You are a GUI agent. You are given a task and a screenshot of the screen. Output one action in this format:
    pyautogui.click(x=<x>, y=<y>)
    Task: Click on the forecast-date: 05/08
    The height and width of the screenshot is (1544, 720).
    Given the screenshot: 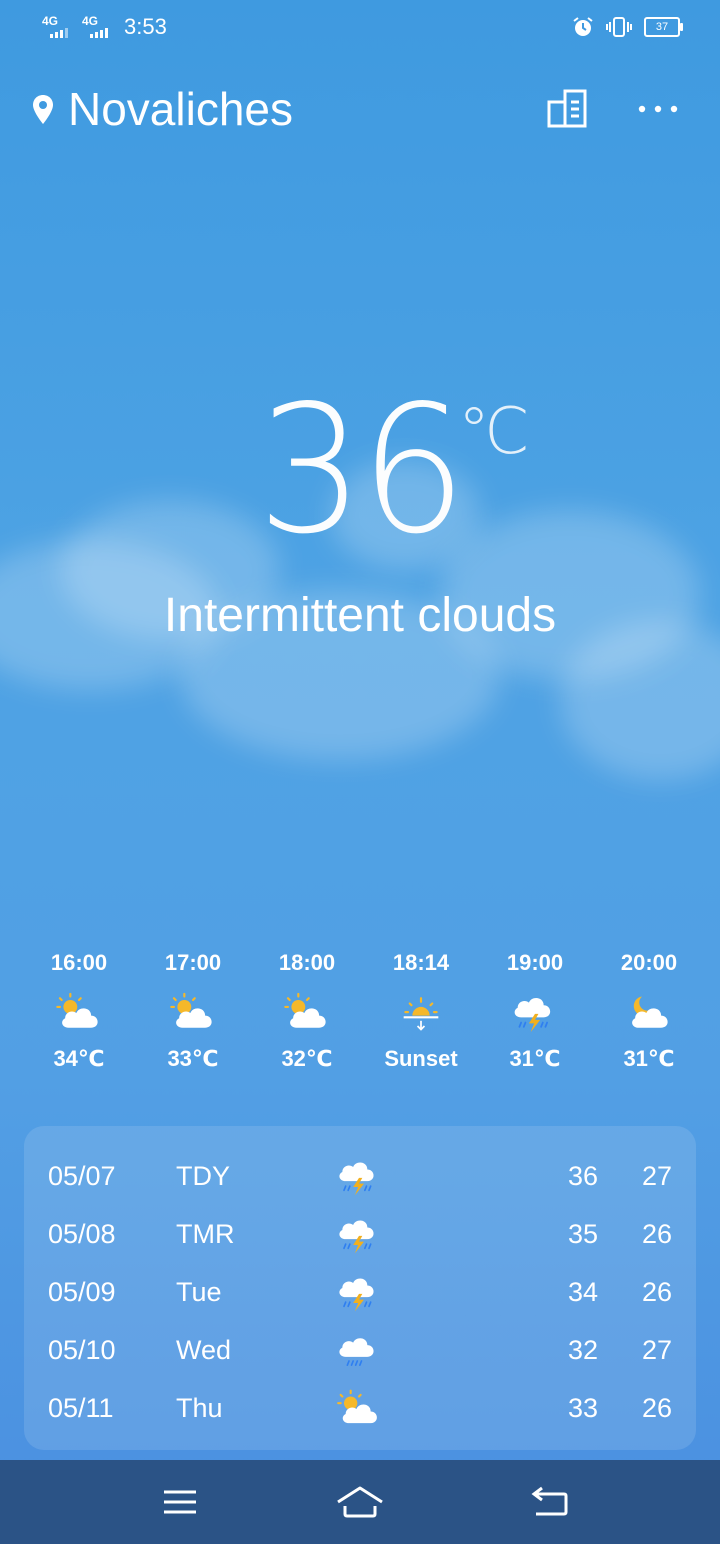 What is the action you would take?
    pyautogui.click(x=82, y=1234)
    